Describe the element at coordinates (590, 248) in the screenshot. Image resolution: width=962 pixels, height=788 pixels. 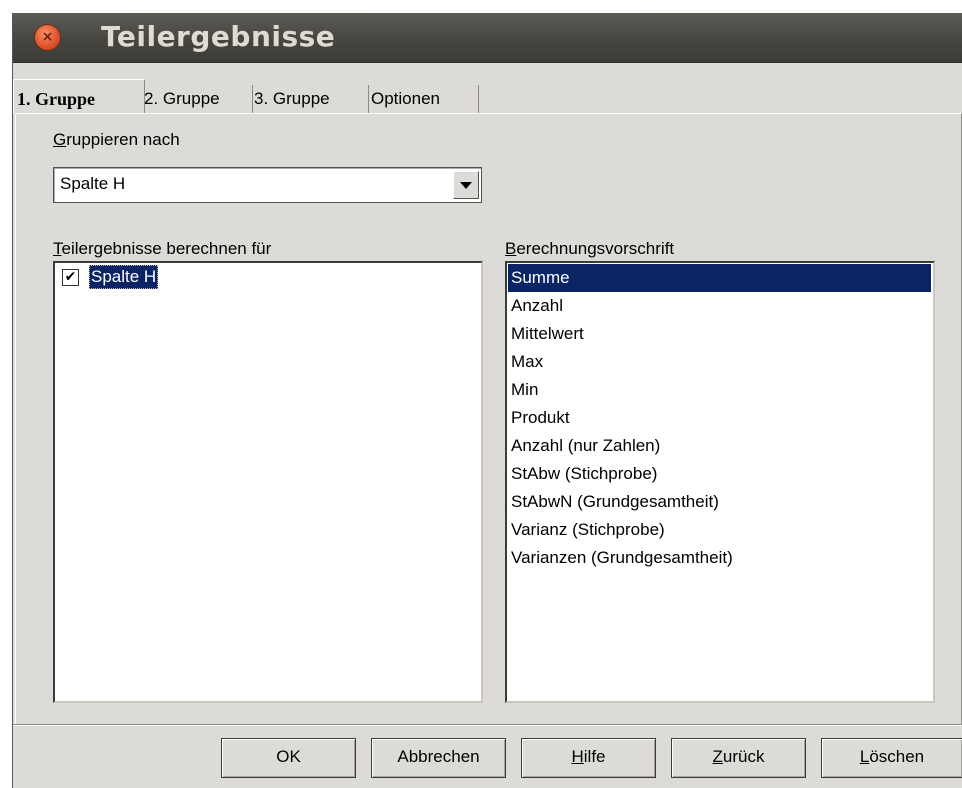
I see `functions-label: Berechnungsvorschrift` at that location.